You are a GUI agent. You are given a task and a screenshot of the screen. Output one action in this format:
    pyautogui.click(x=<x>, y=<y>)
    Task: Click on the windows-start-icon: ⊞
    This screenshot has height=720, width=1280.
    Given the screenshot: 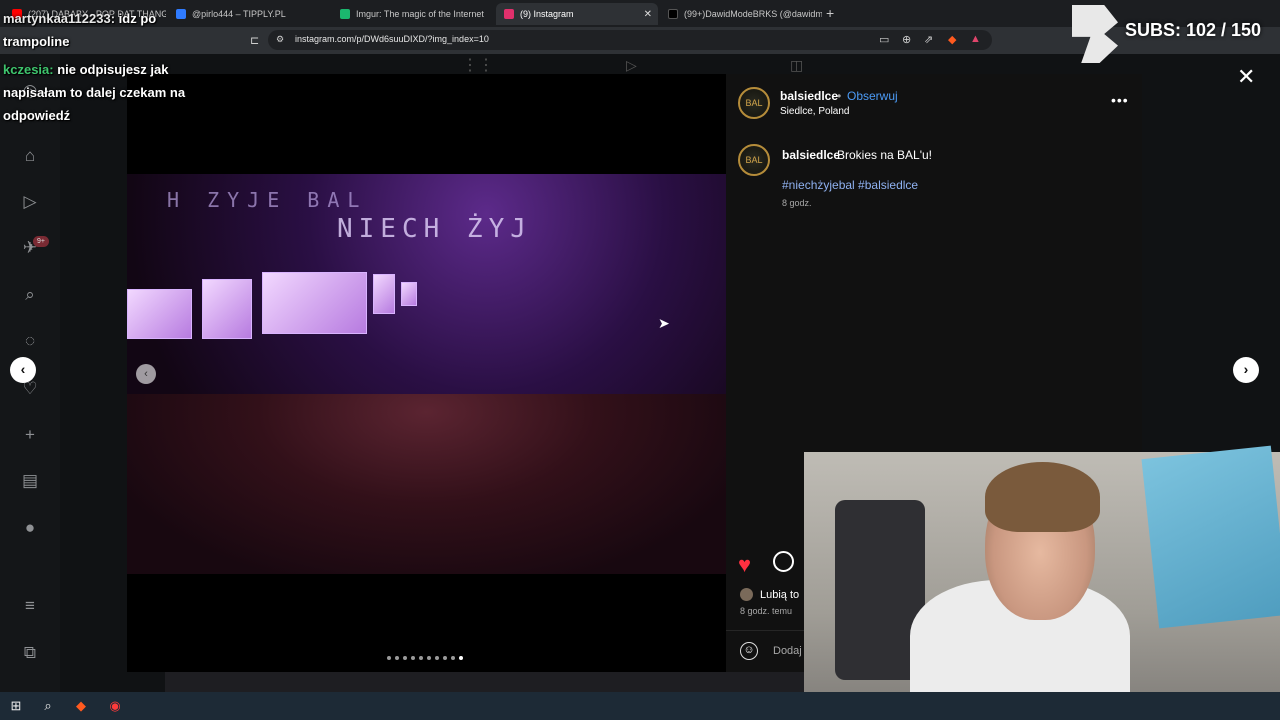 What is the action you would take?
    pyautogui.click(x=16, y=706)
    